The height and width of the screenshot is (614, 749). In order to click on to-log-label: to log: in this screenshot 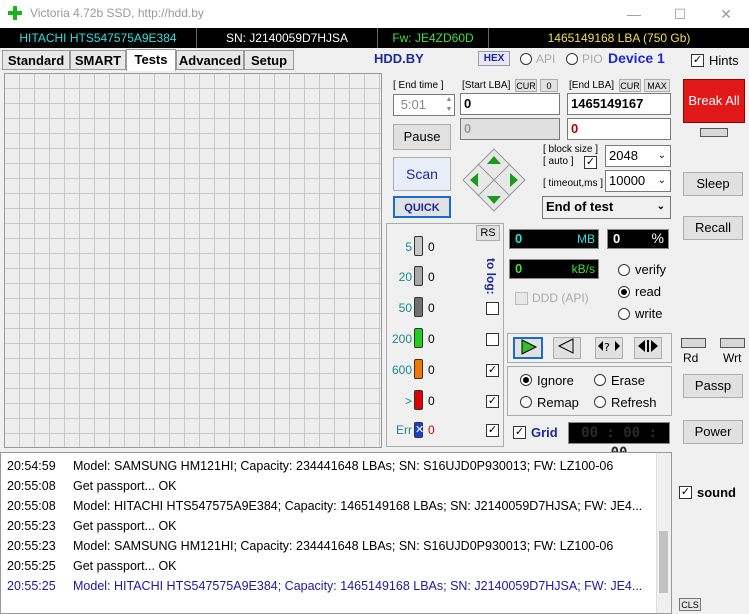, I will do `click(491, 276)`.